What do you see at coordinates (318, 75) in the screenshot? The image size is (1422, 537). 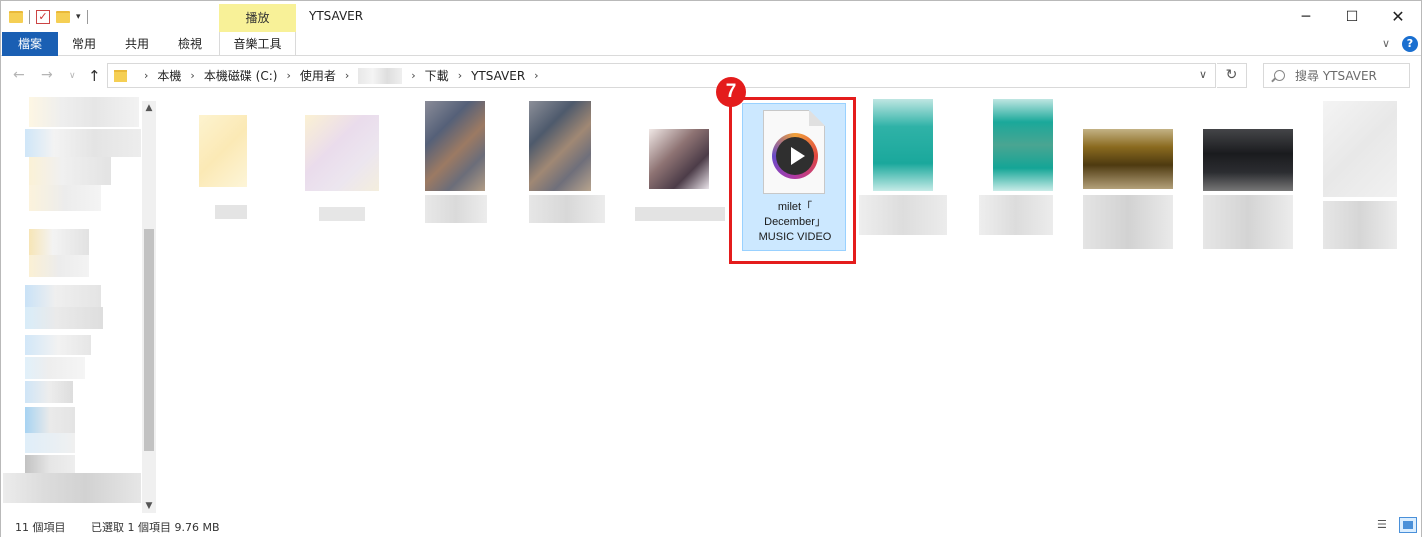 I see `breadcrumb-users: 使用者` at bounding box center [318, 75].